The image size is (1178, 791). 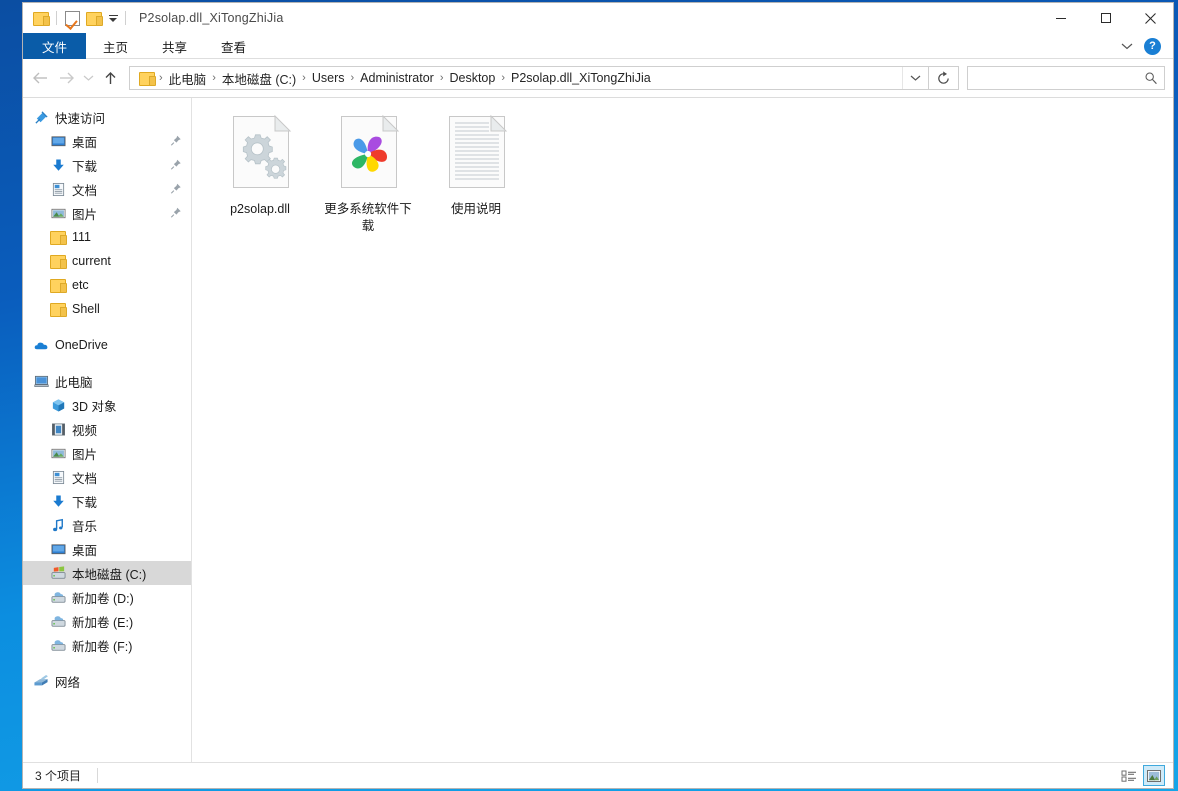 I want to click on sidebar-label: current, so click(x=91, y=261).